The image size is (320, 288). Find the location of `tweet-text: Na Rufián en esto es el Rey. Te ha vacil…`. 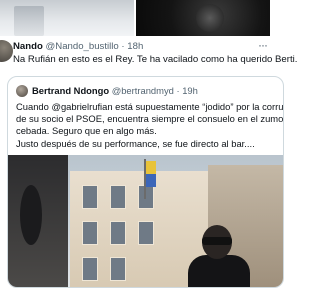

tweet-text: Na Rufián en esto es el Rey. Te ha vacil… is located at coordinates (155, 59).